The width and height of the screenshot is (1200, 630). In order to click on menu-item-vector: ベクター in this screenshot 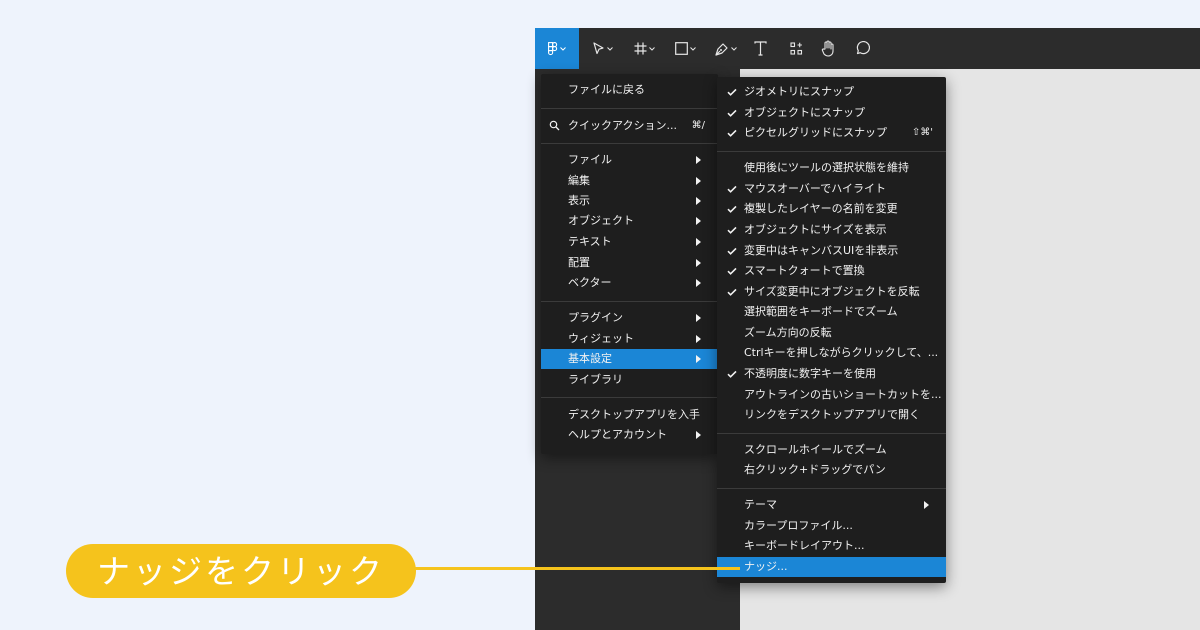, I will do `click(629, 283)`.